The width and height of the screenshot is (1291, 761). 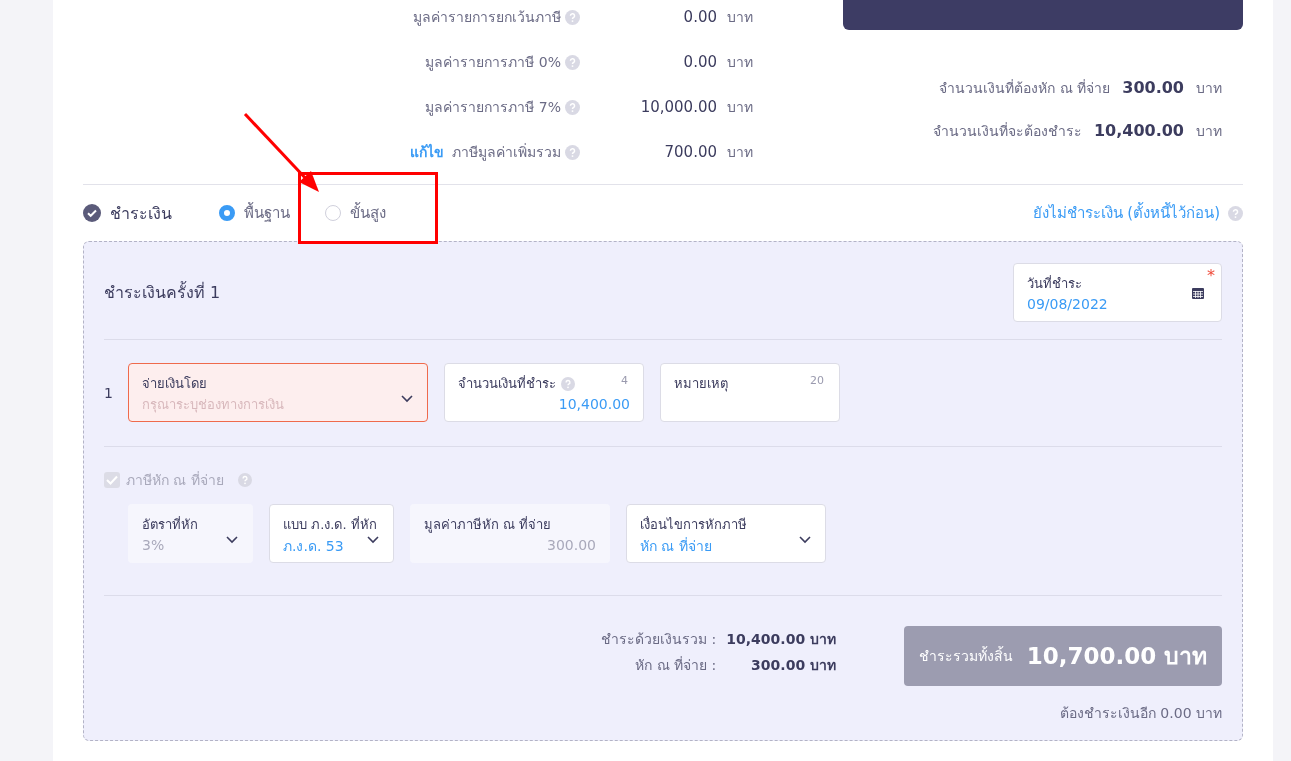 I want to click on grand-total-label: ชำระรวมทั้งสิ้น, so click(x=965, y=655).